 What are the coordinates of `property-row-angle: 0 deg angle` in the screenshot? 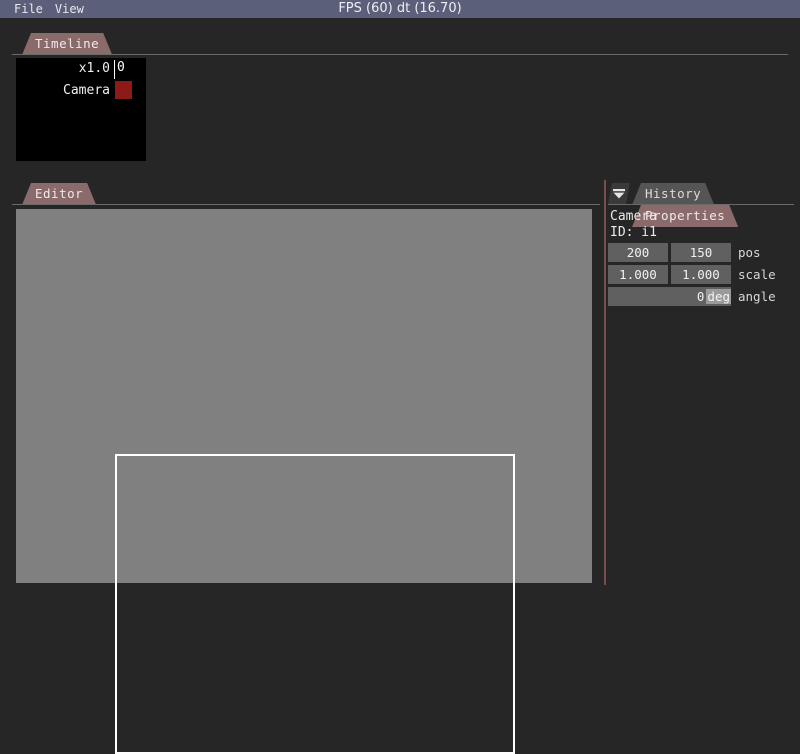 It's located at (701, 296).